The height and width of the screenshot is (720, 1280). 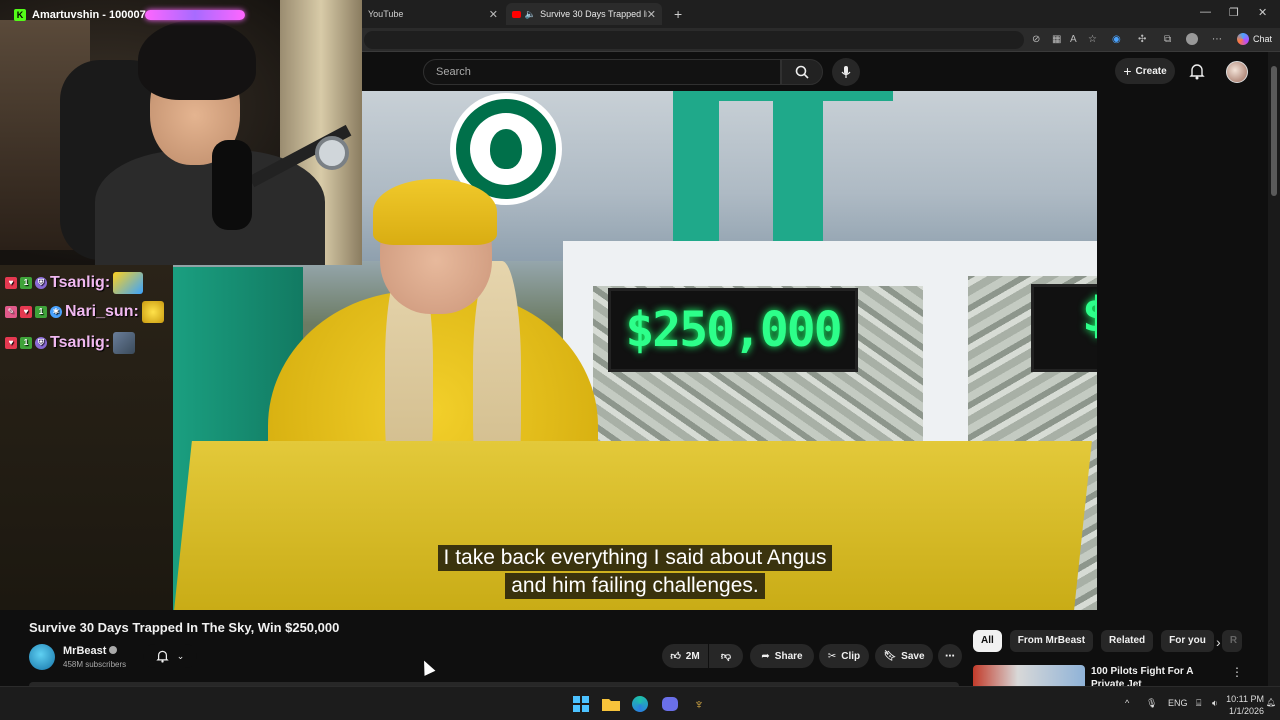 I want to click on facecam-microphone, so click(x=232, y=185).